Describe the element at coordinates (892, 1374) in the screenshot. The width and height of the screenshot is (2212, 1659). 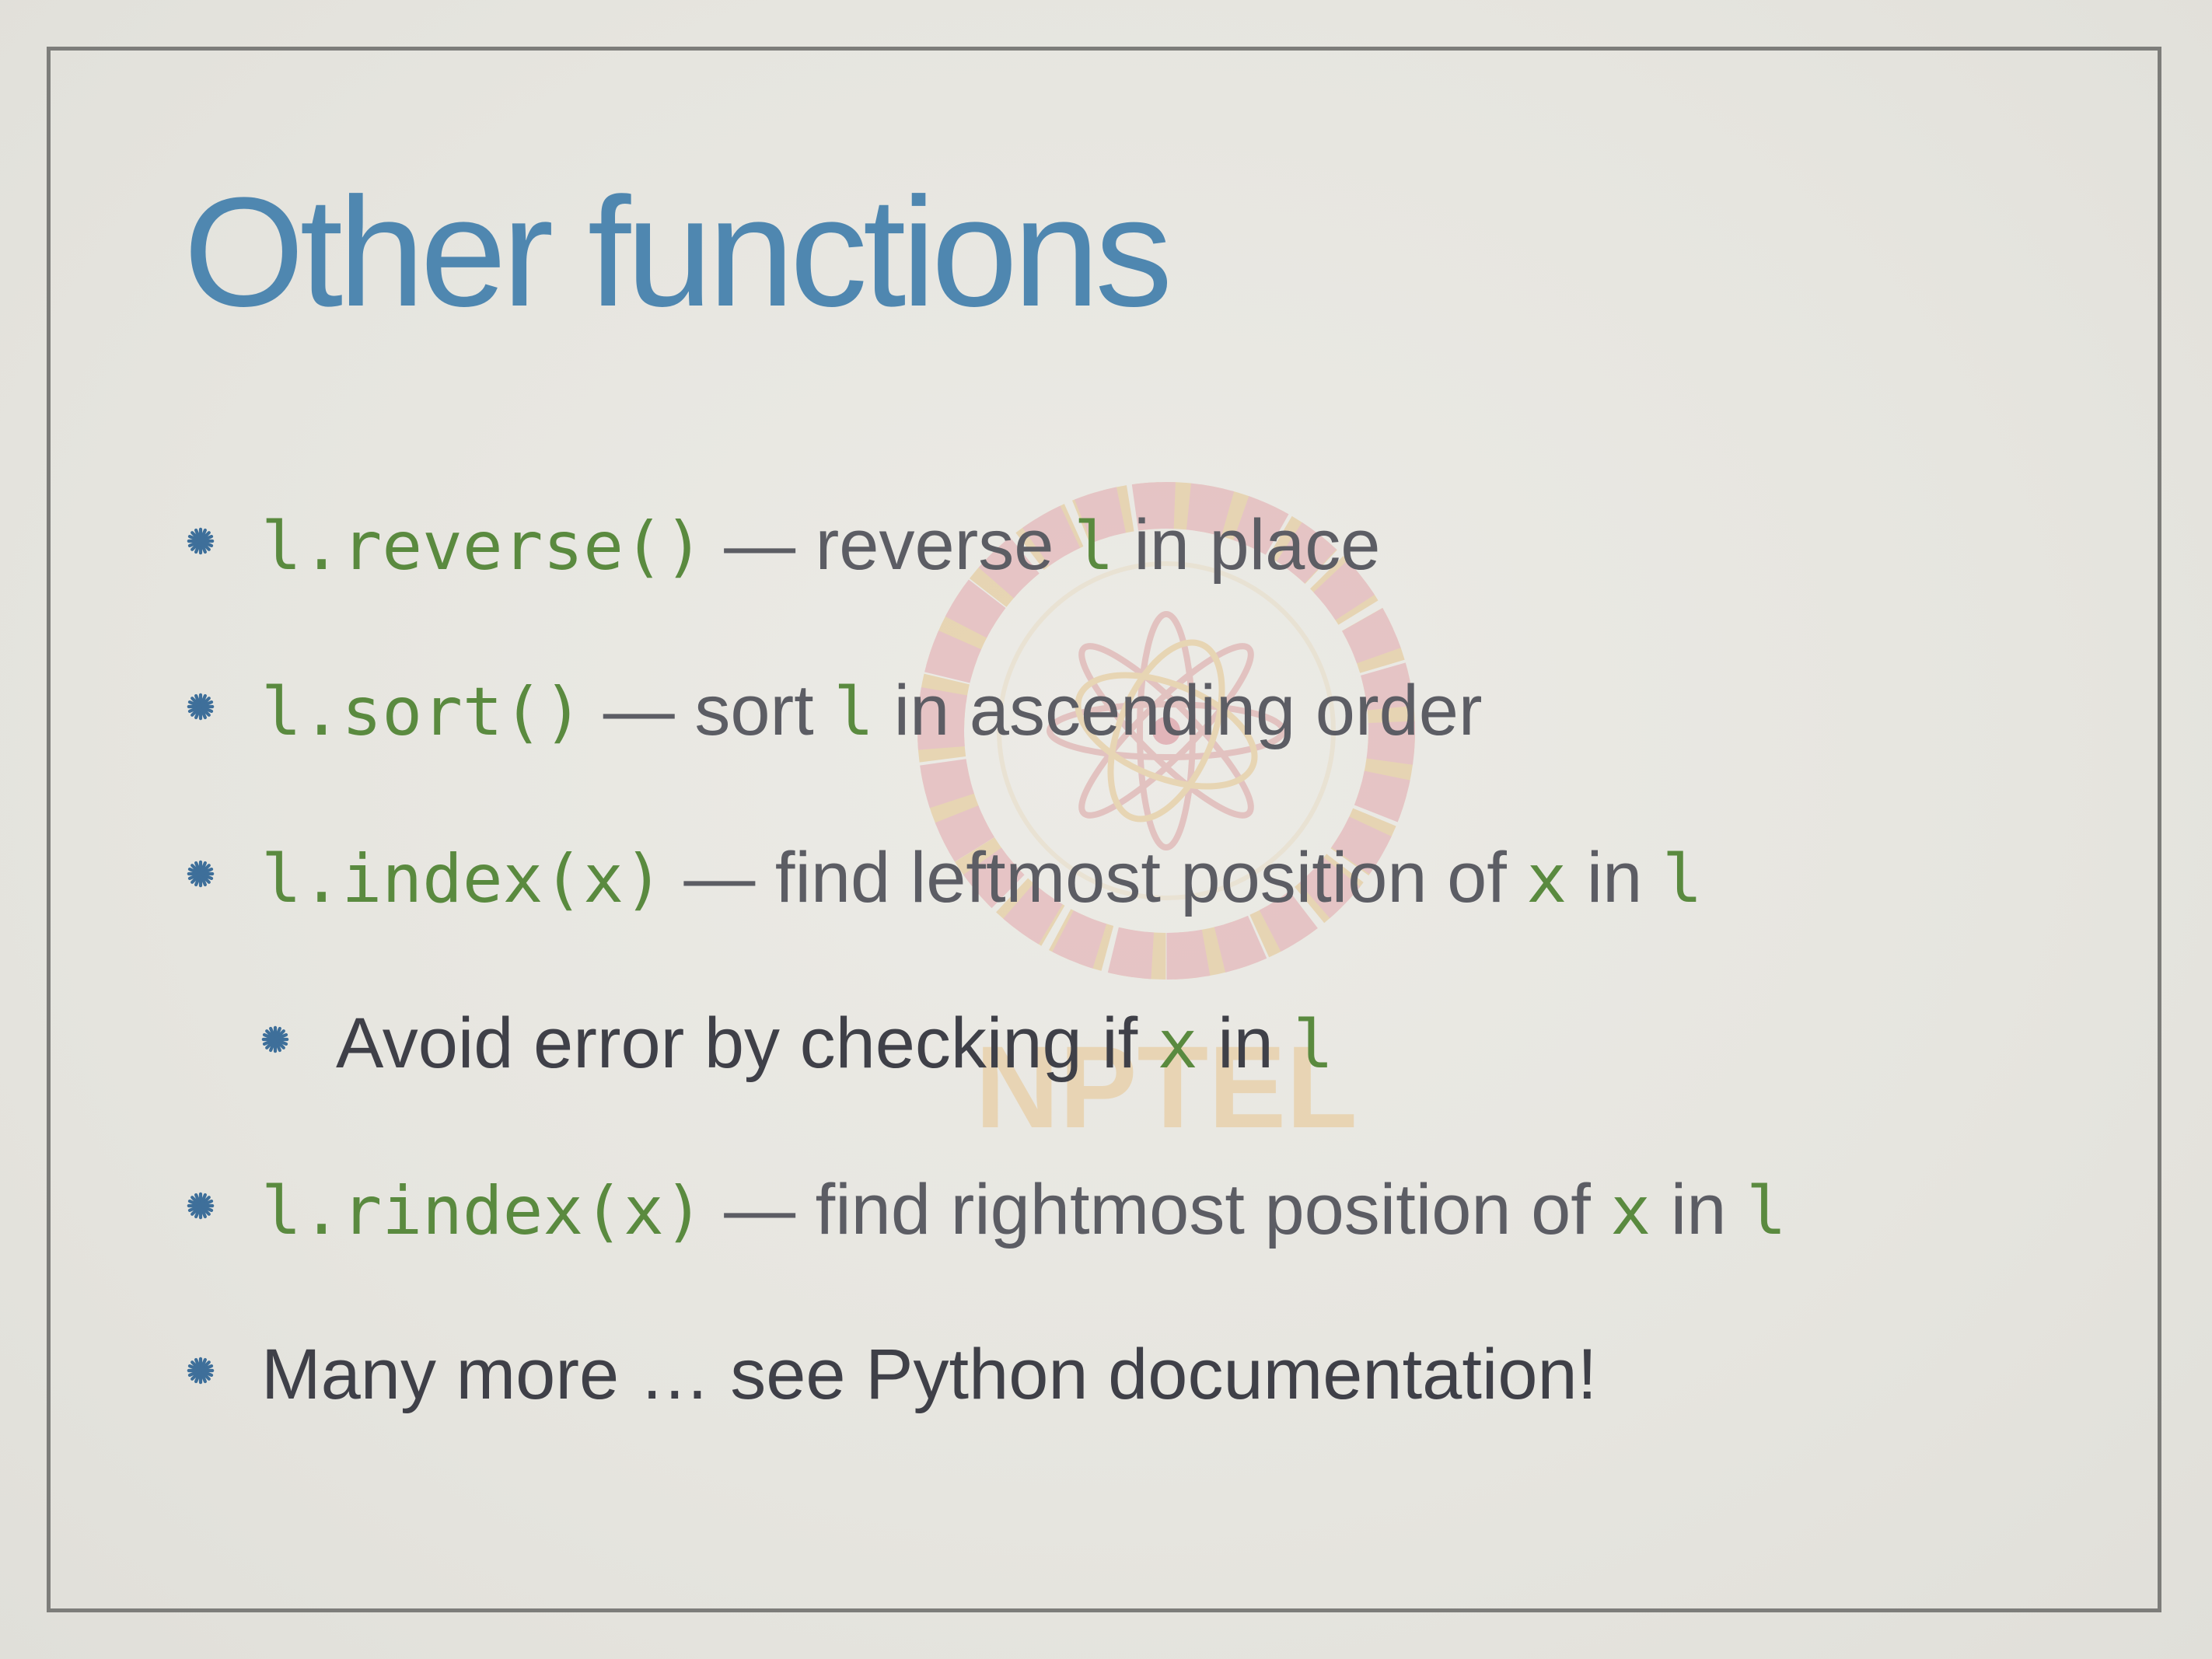
I see `bullet-item: Many more … see Python documentation!` at that location.